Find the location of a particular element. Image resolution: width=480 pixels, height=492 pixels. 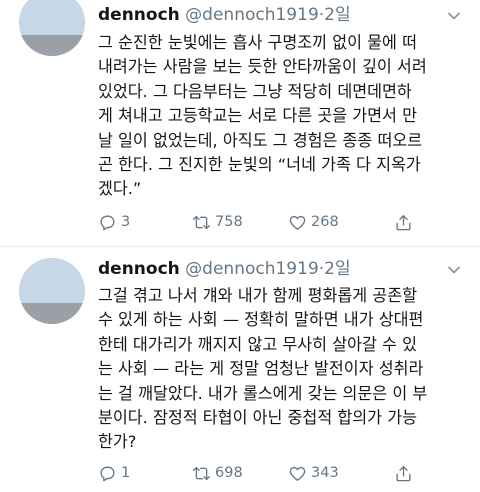

like-count: 268 is located at coordinates (325, 222).